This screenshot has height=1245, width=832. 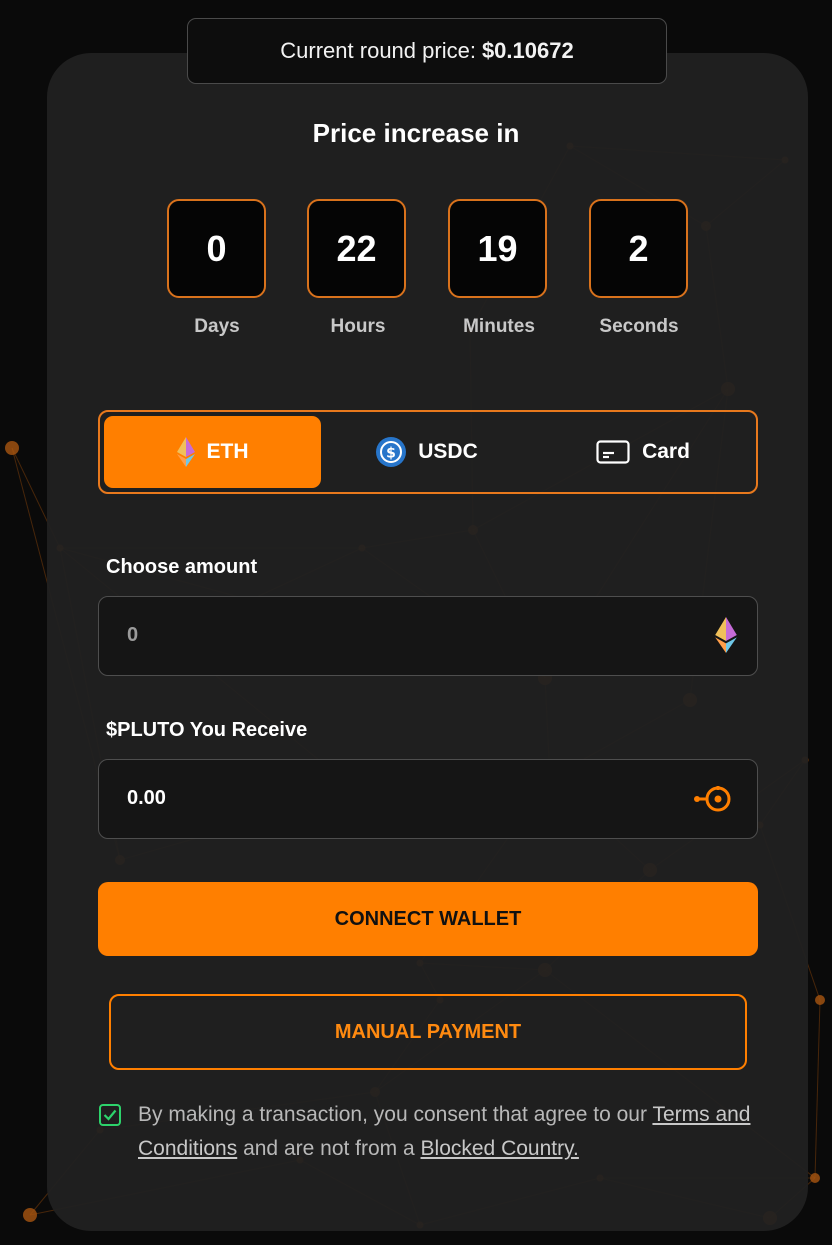 I want to click on countdown-days-label: Days, so click(x=217, y=326).